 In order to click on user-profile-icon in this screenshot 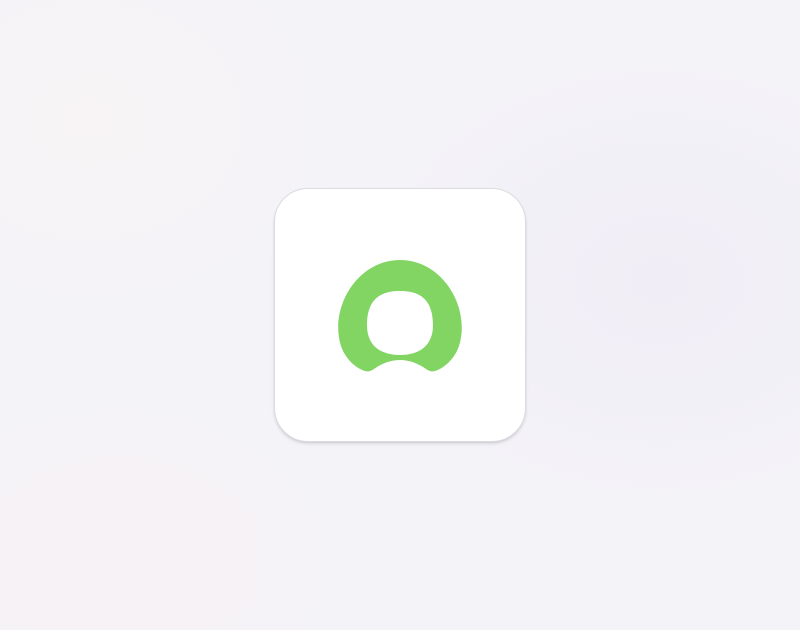, I will do `click(400, 316)`.